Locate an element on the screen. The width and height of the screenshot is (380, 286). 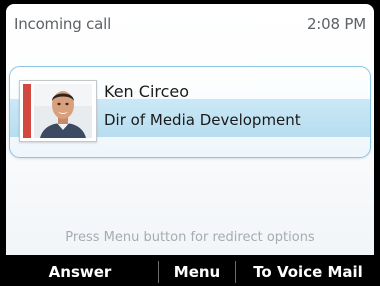
screen-title: Incoming call is located at coordinates (63, 24).